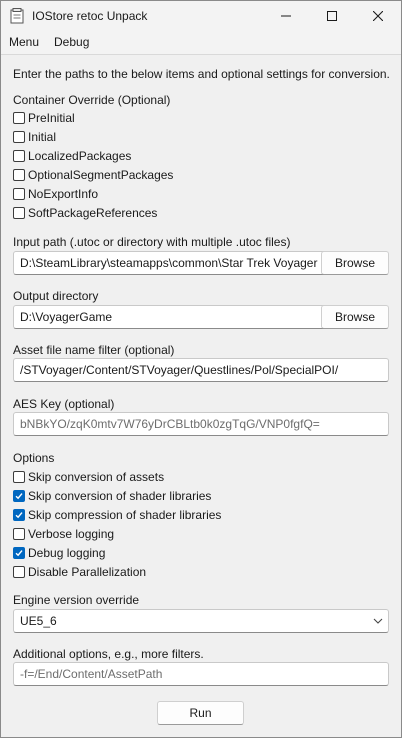 The width and height of the screenshot is (402, 738). I want to click on checkbox-label: Debug logging, so click(67, 553).